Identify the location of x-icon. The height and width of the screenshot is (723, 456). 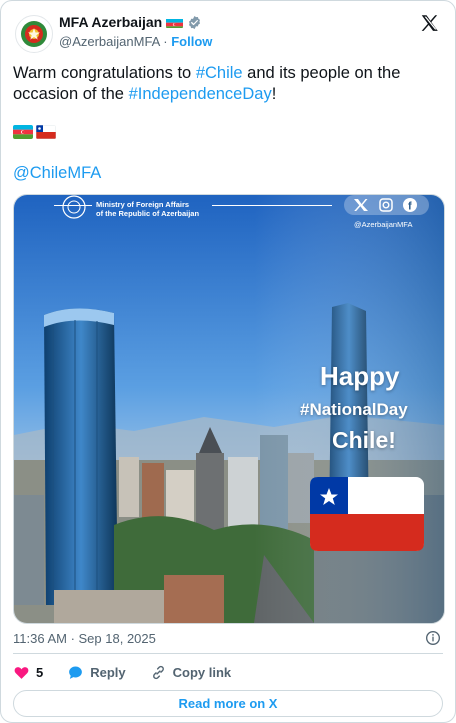
(361, 205).